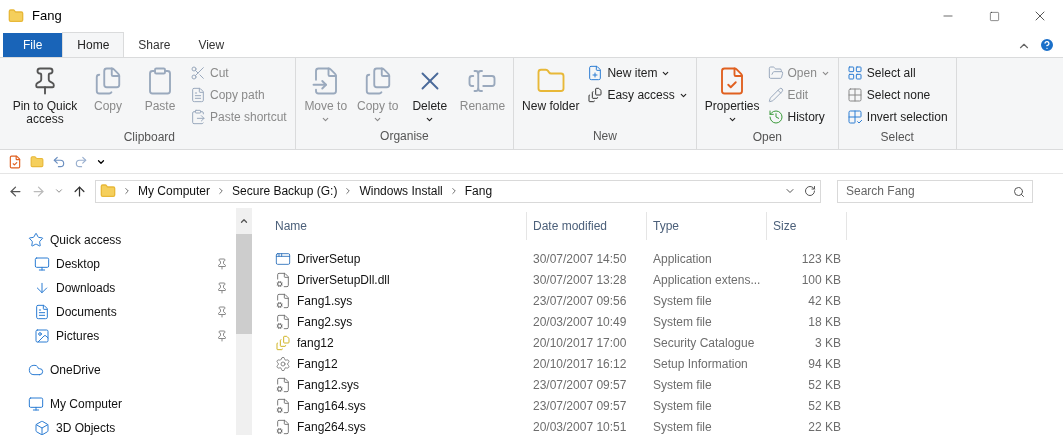 The image size is (1063, 435). Describe the element at coordinates (935, 191) in the screenshot. I see `search-field: Search Fang` at that location.